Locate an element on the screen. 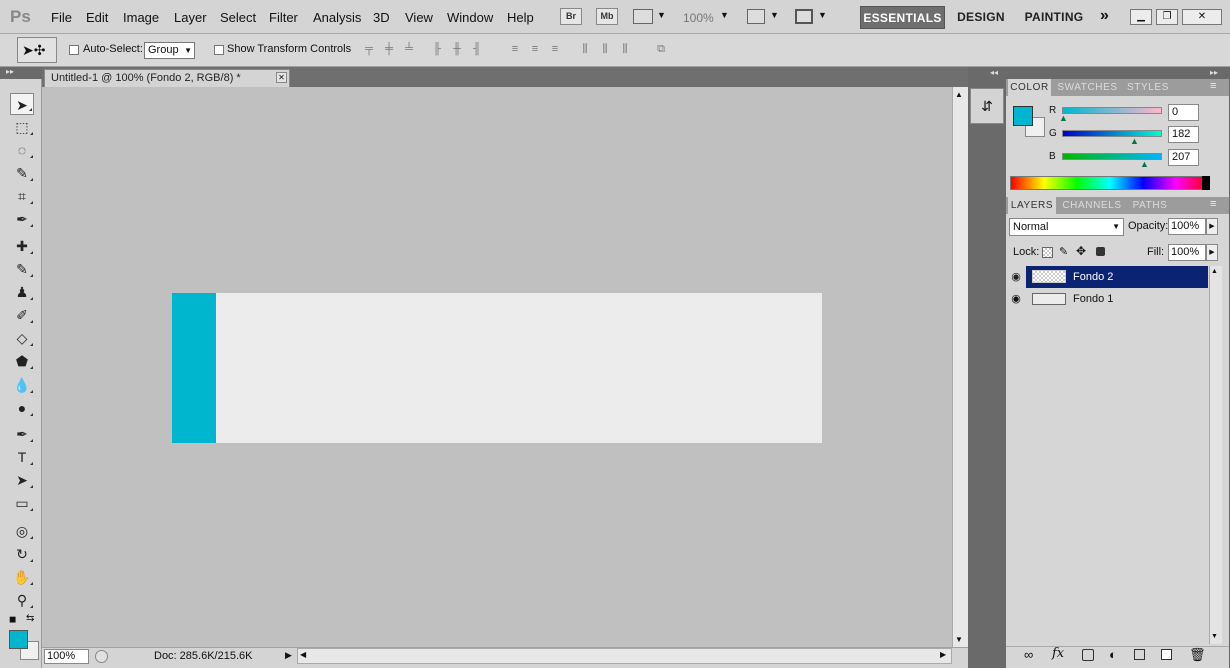 This screenshot has width=1230, height=668. paint-bucket-tool-icon: ⬟ is located at coordinates (22, 361).